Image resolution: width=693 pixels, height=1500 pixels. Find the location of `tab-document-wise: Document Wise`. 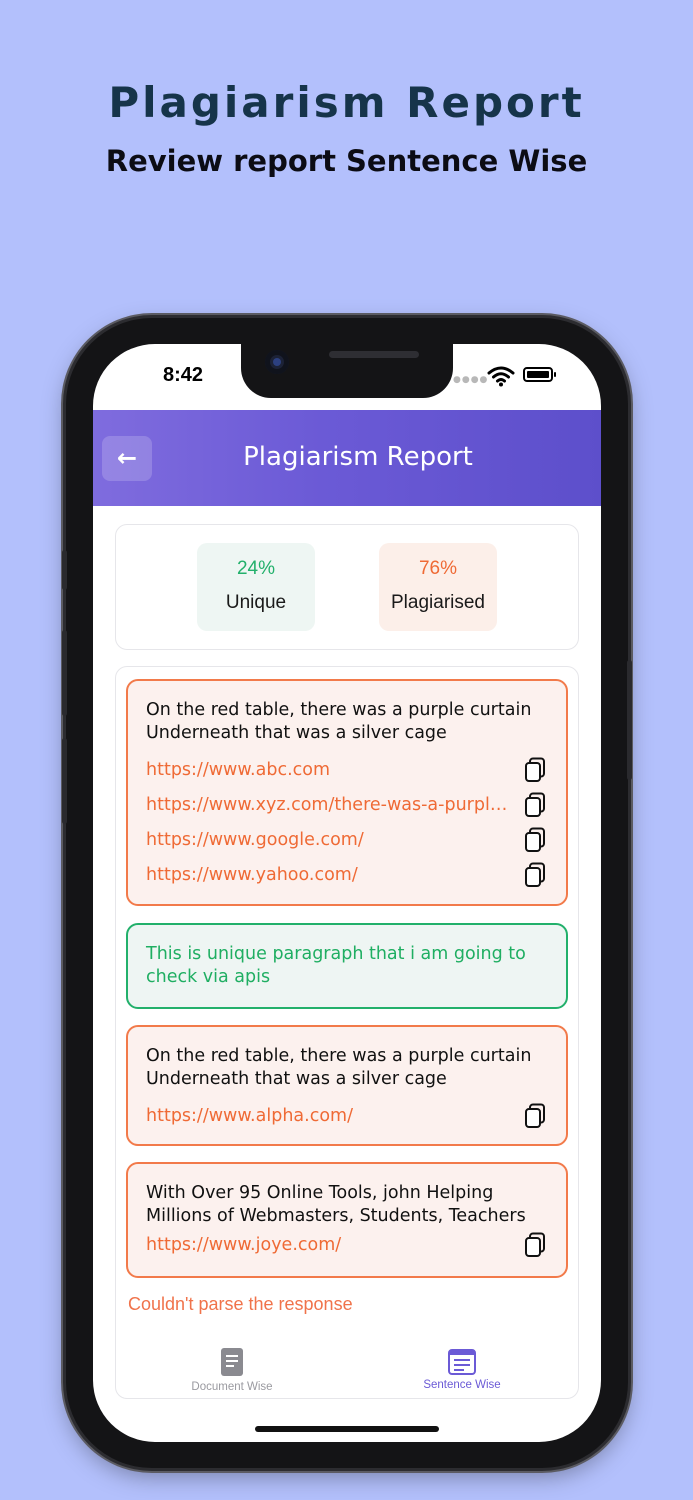

tab-document-wise: Document Wise is located at coordinates (232, 1370).